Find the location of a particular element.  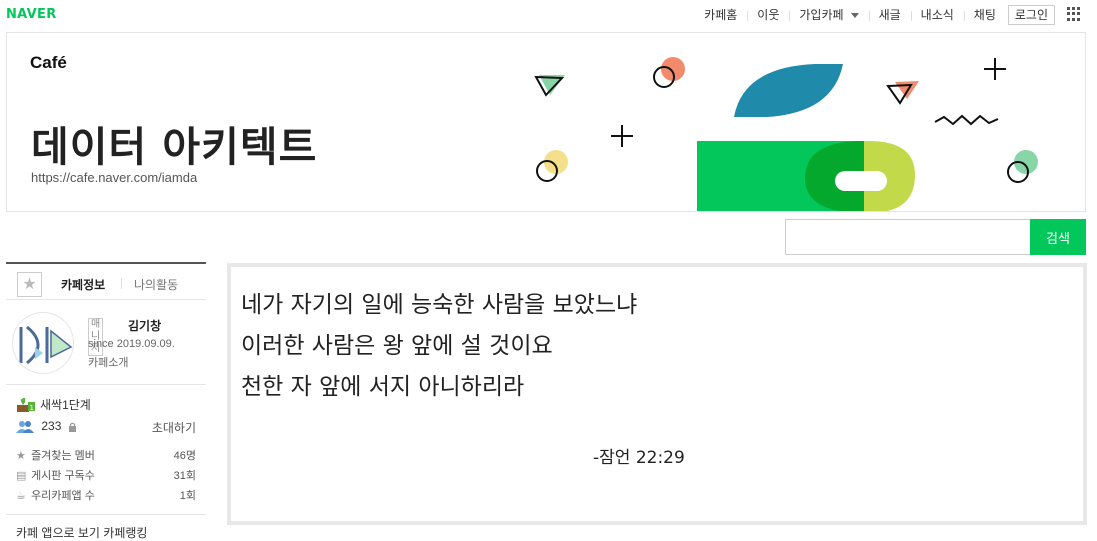

tab-cafe-info: 카페정보 is located at coordinates (83, 284).